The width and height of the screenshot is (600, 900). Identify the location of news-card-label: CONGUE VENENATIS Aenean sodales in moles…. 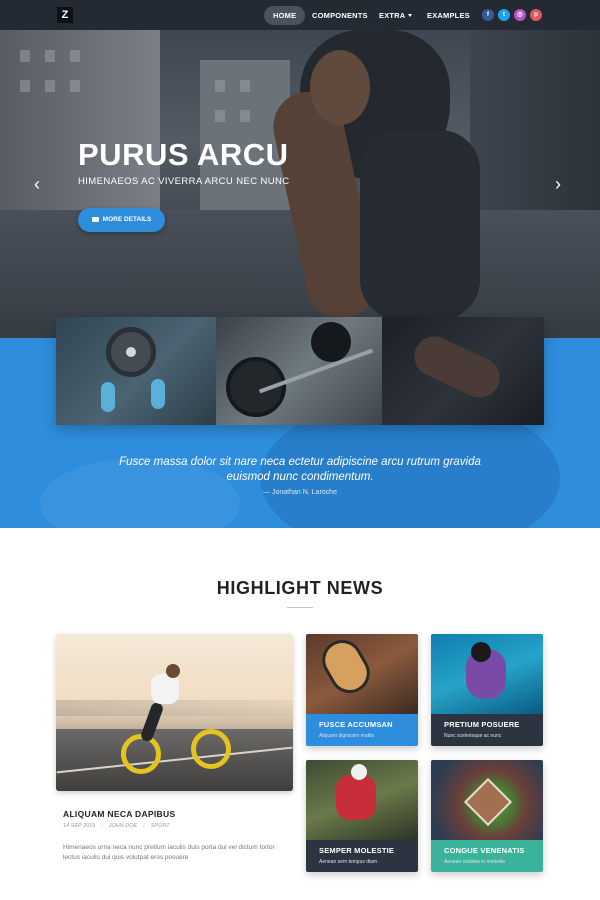
(487, 856).